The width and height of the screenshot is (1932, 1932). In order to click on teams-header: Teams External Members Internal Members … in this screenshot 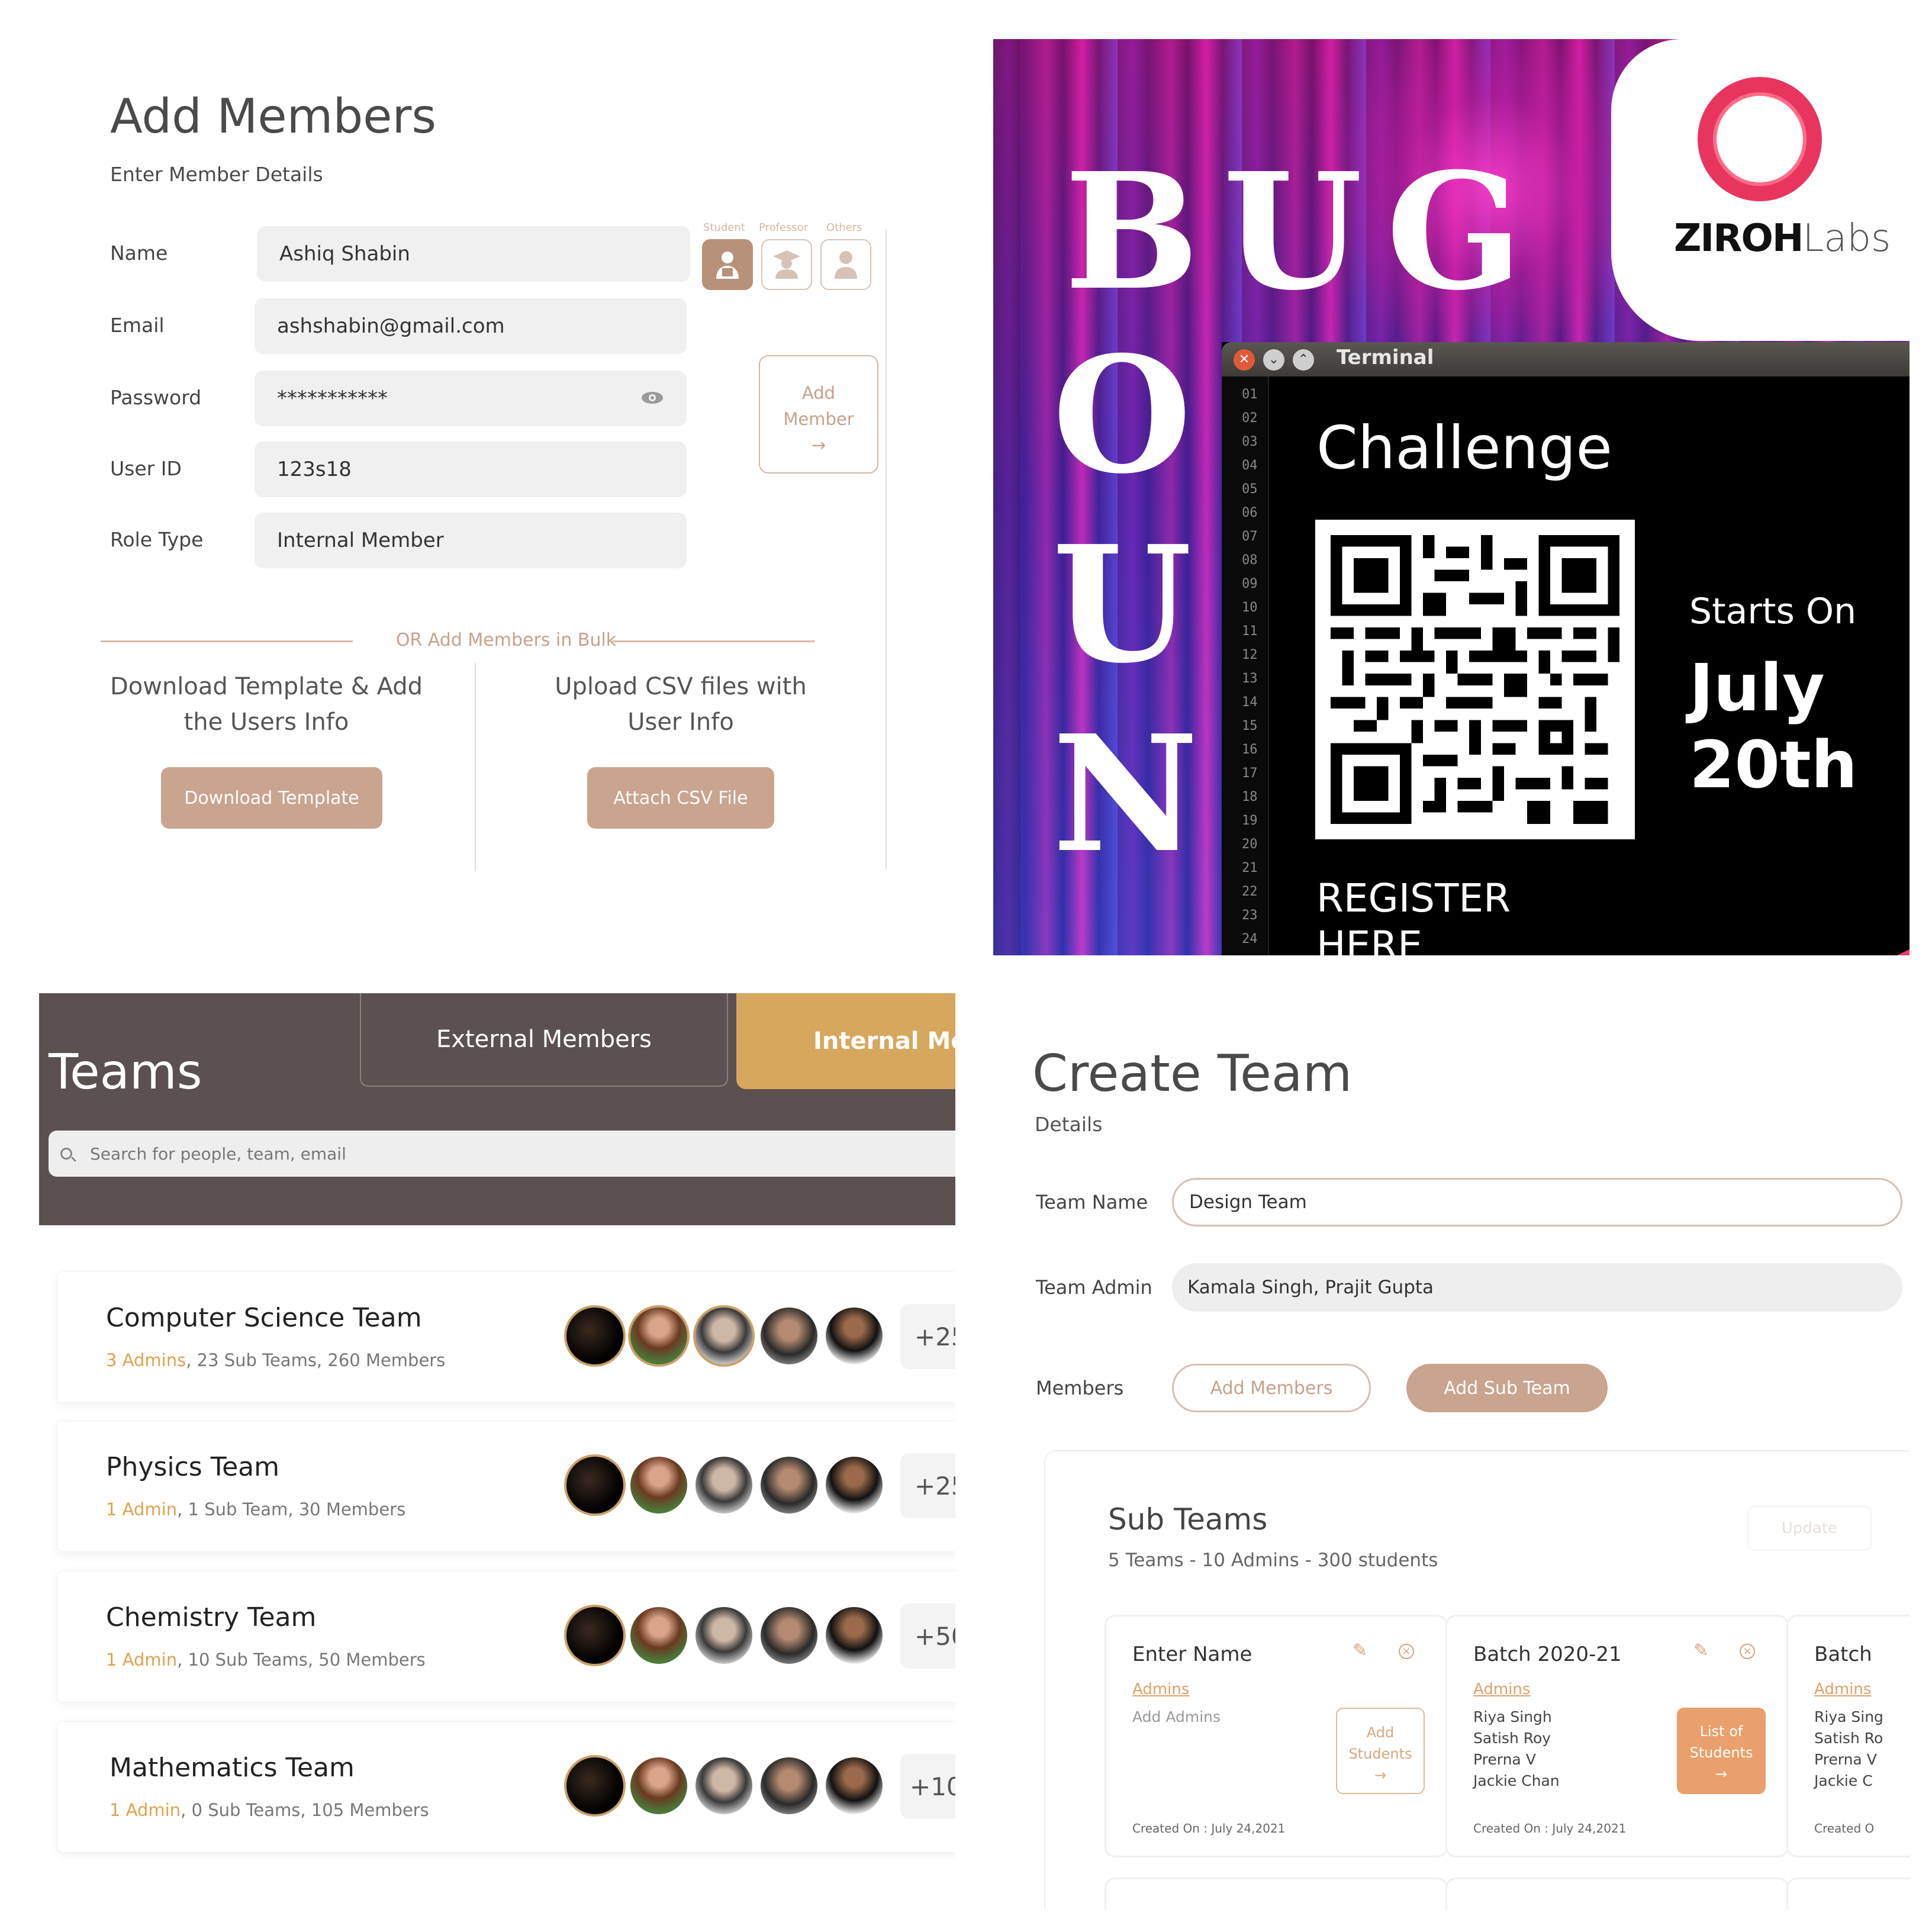, I will do `click(497, 1109)`.